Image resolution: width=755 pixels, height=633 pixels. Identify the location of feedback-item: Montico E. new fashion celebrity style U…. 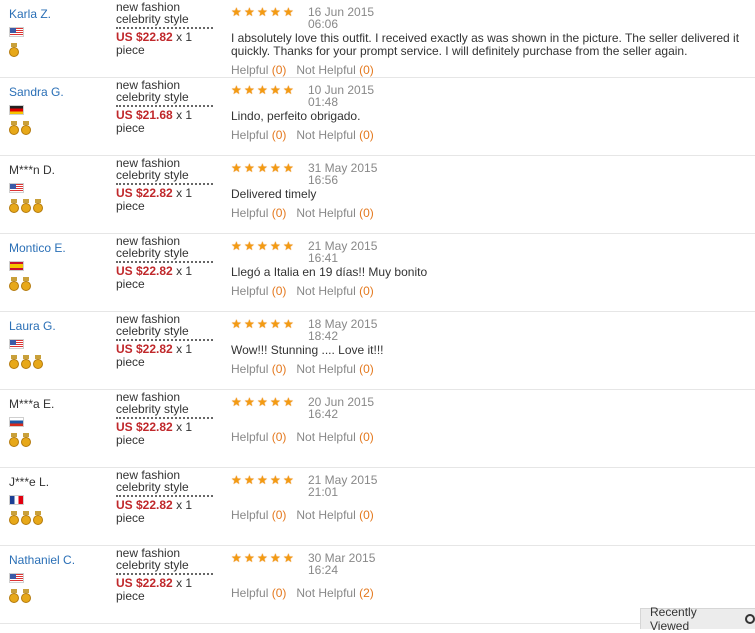
(377, 273).